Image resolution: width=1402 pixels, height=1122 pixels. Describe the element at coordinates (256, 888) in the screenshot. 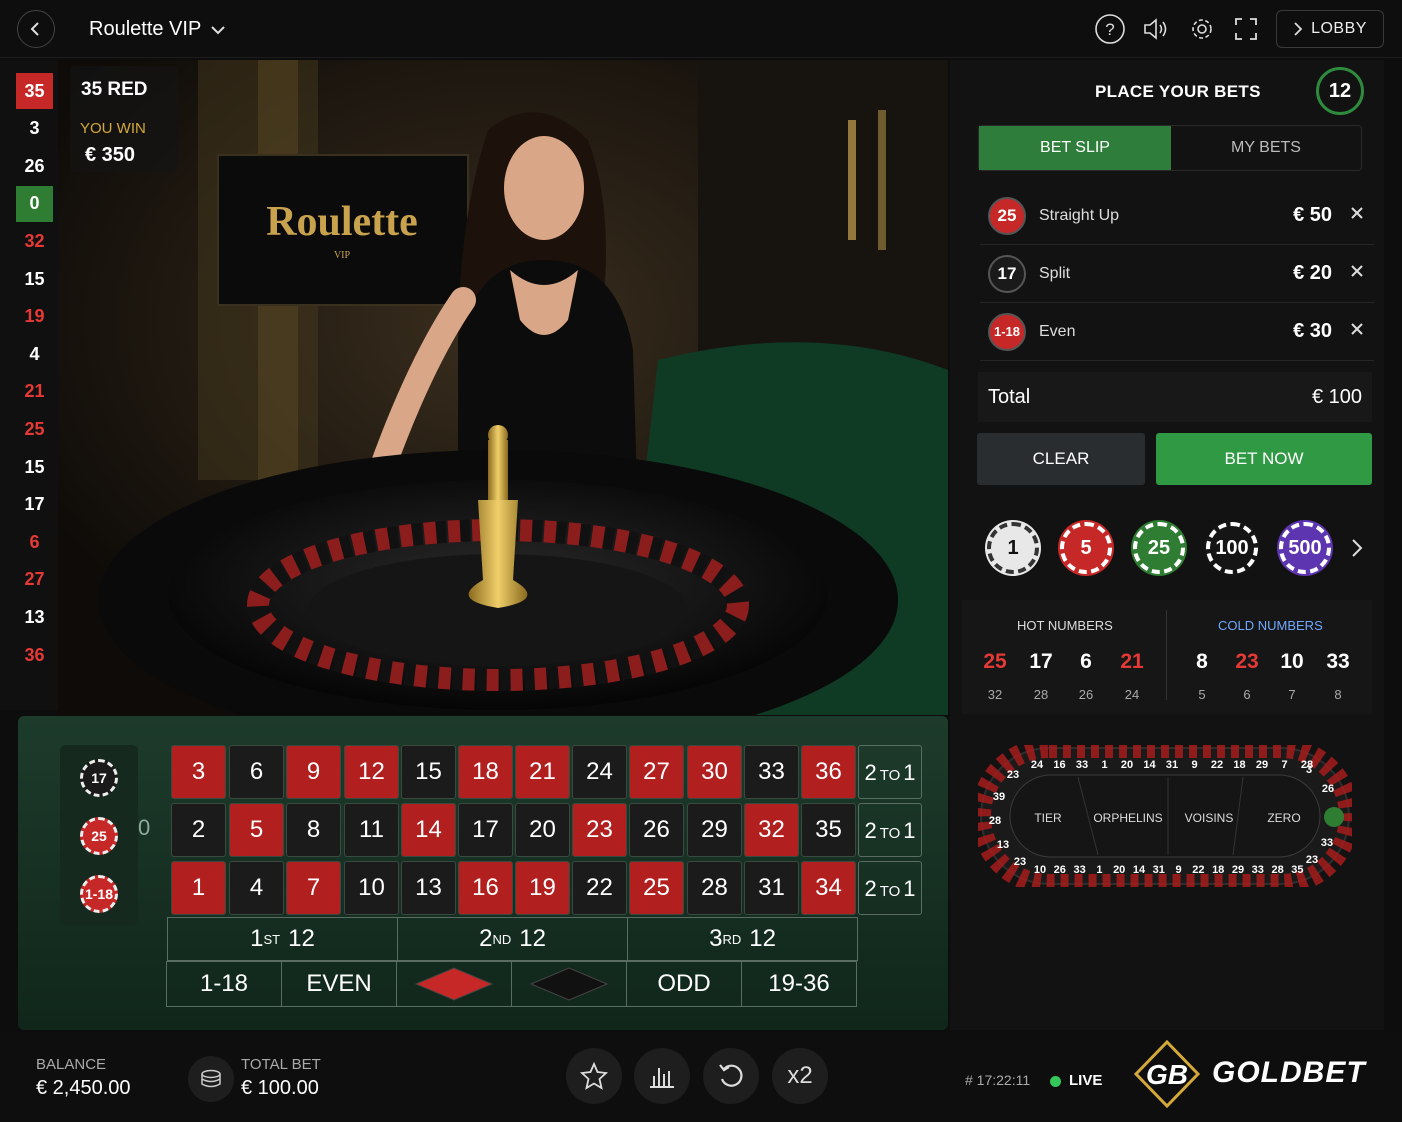

I see `number-cell: 4` at that location.